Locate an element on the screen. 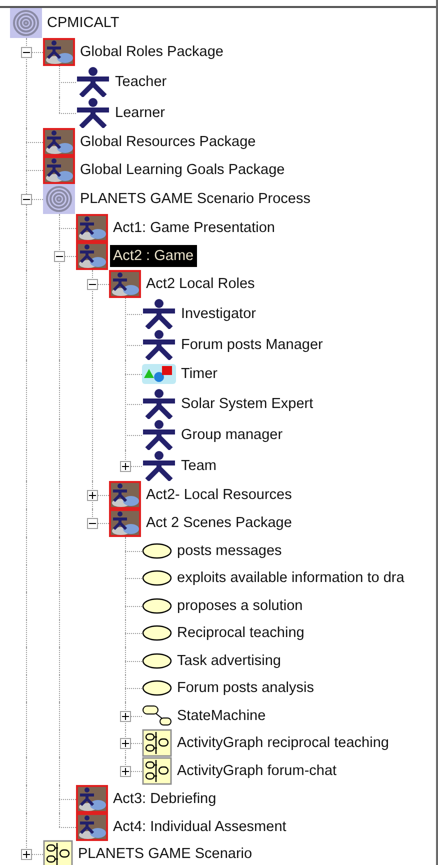  tree-item: Act3: Debriefing is located at coordinates (165, 799).